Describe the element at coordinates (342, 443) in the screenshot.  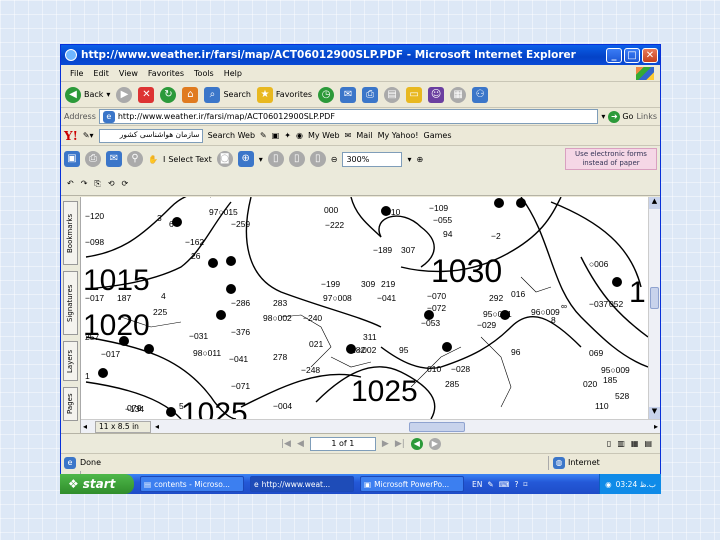
I see `page-number-input: 1 of 1` at that location.